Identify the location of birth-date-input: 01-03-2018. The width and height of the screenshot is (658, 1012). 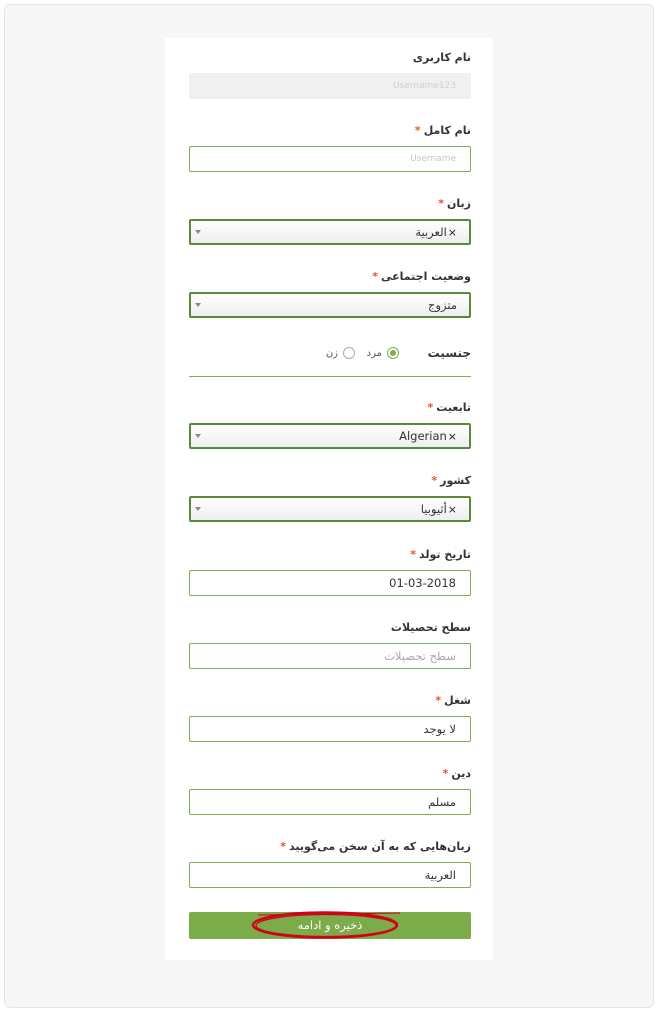
(330, 583).